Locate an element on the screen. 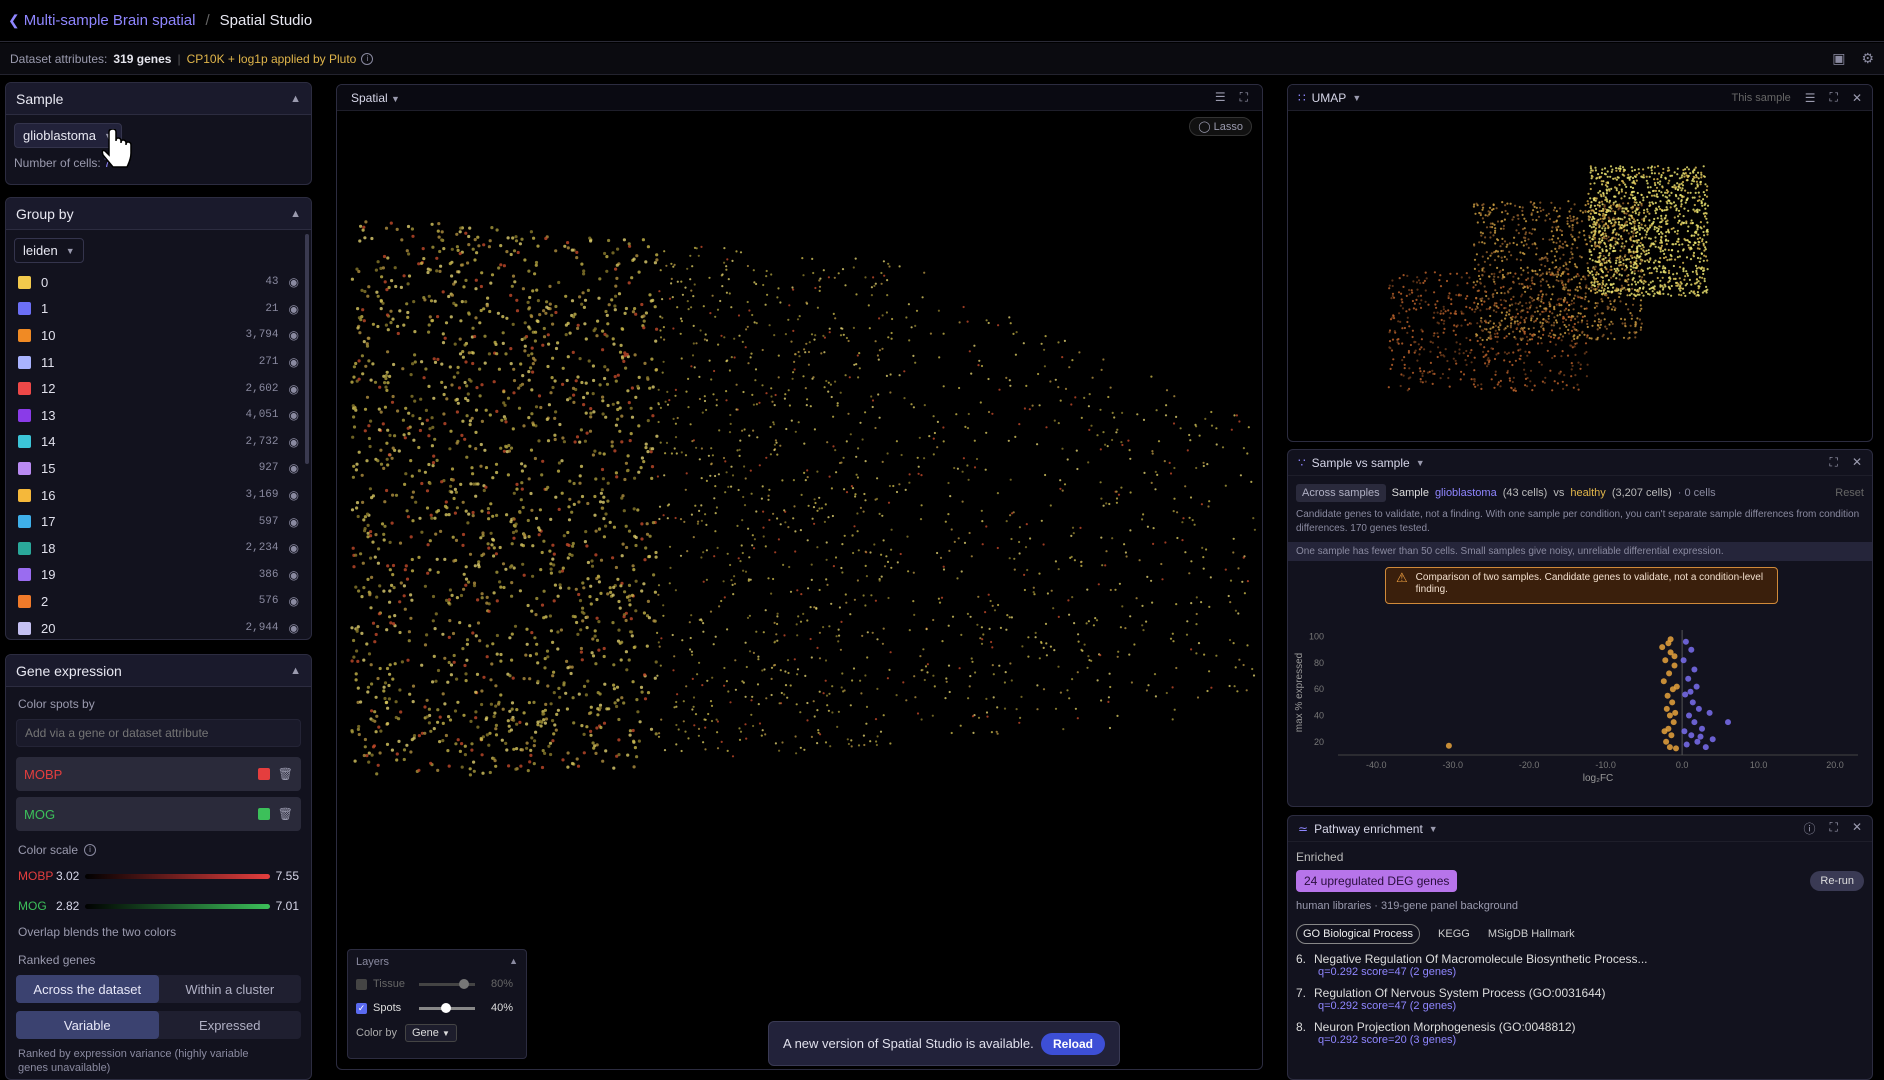 This screenshot has height=1080, width=1884. tab-within-cluster: Within a cluster is located at coordinates (230, 989).